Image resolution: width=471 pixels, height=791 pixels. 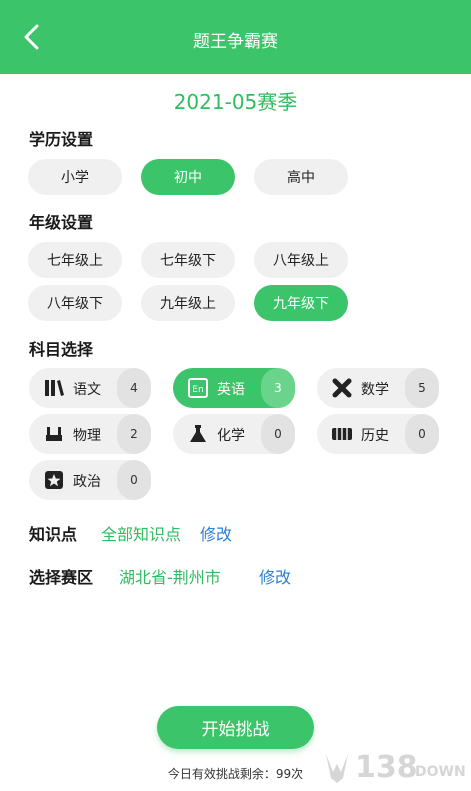 What do you see at coordinates (231, 390) in the screenshot?
I see `subject-name: 英语` at bounding box center [231, 390].